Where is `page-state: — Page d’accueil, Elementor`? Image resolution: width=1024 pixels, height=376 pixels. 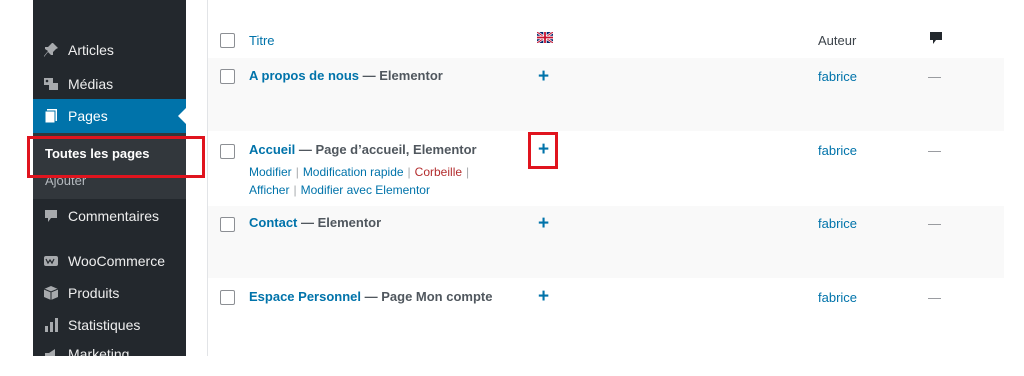
page-state: — Page d’accueil, Elementor is located at coordinates (386, 149).